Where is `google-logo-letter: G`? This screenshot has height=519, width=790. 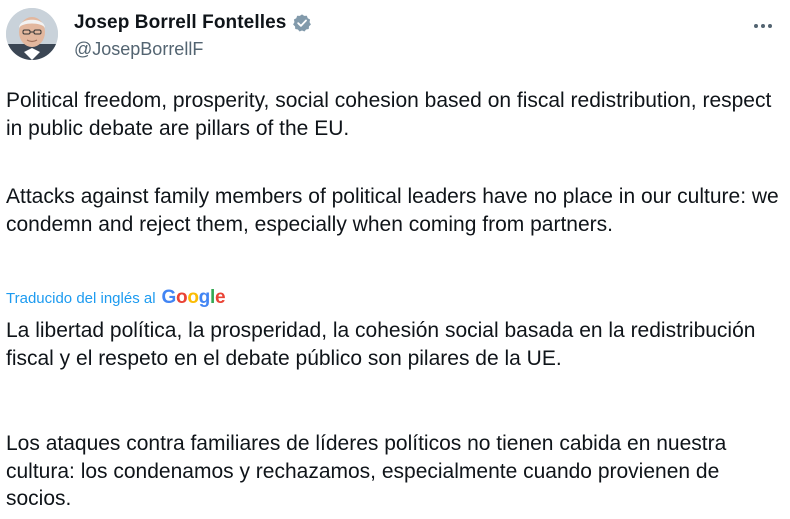 google-logo-letter: G is located at coordinates (169, 297).